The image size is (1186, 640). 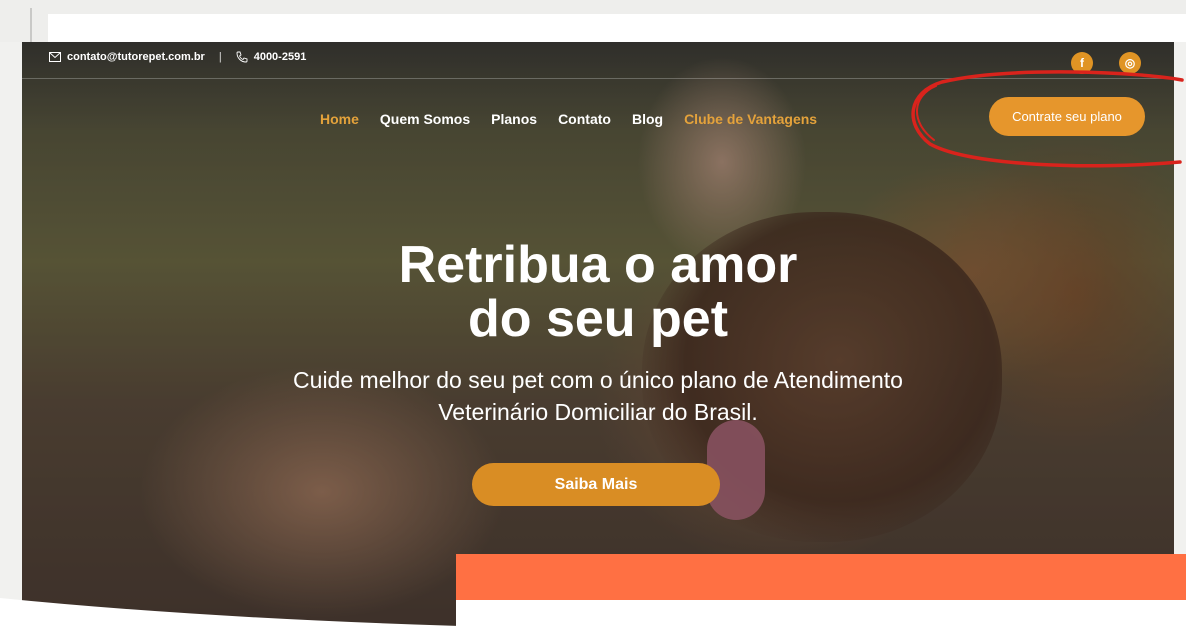 I want to click on nav-item-contato: Contato, so click(x=584, y=119).